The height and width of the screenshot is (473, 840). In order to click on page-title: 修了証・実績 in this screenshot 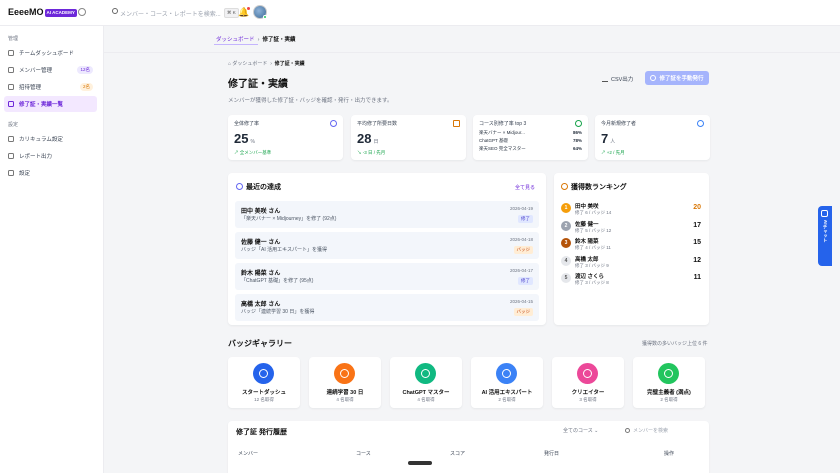, I will do `click(258, 84)`.